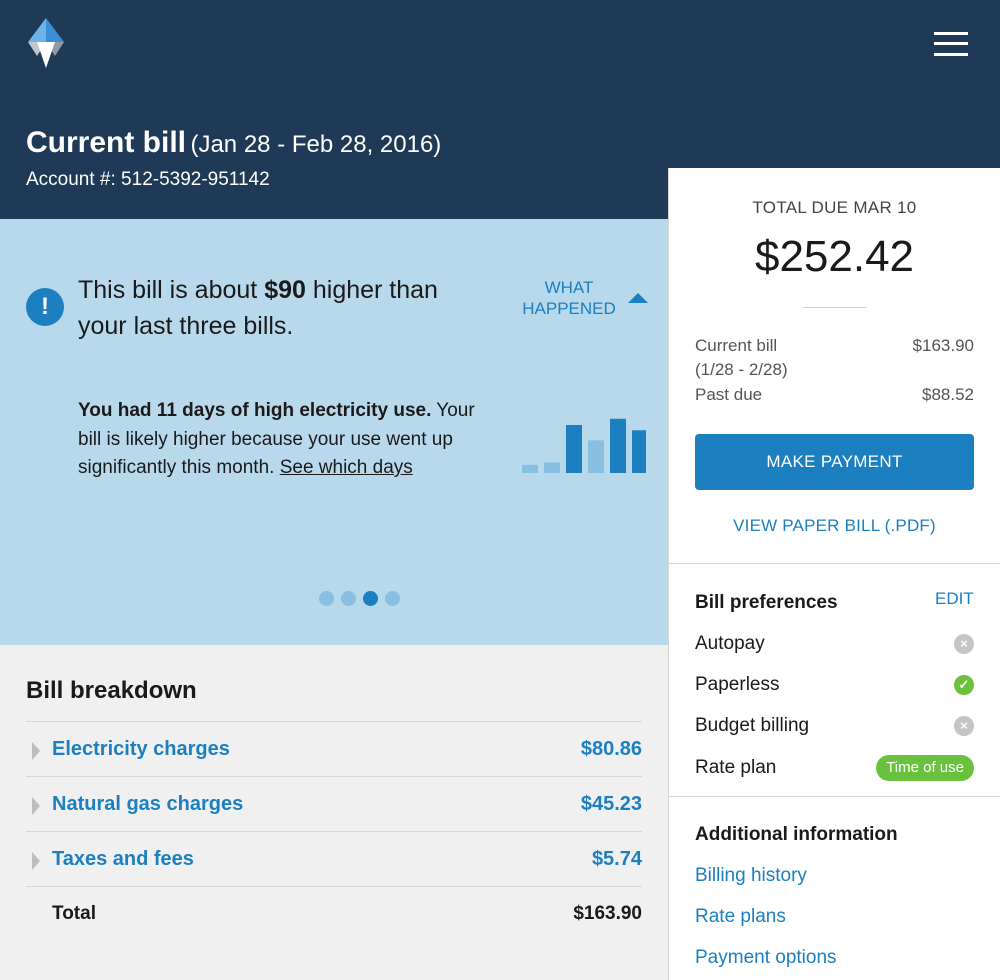 The width and height of the screenshot is (1000, 980). I want to click on view-paper-bill-link: VIEW PAPER BILL (.PDF), so click(834, 526).